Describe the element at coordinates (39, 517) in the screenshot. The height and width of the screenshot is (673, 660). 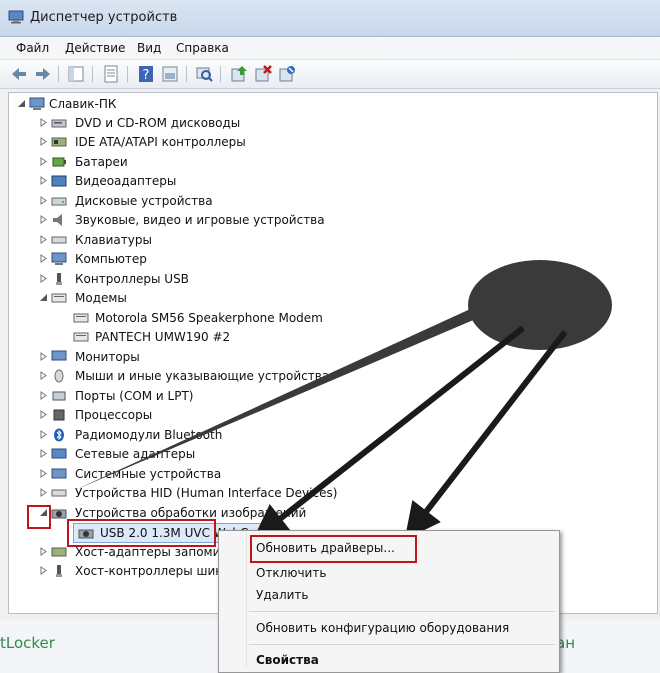
I see `highlight-expand-imaging` at that location.